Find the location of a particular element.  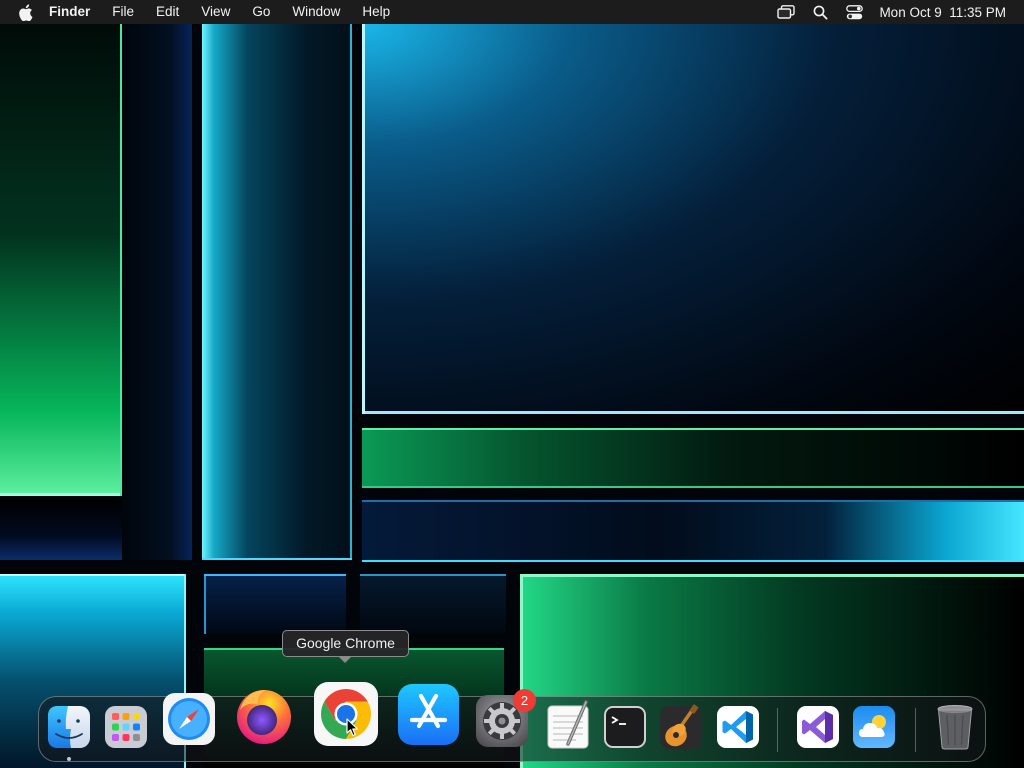

dock-item-textedit is located at coordinates (569, 725).